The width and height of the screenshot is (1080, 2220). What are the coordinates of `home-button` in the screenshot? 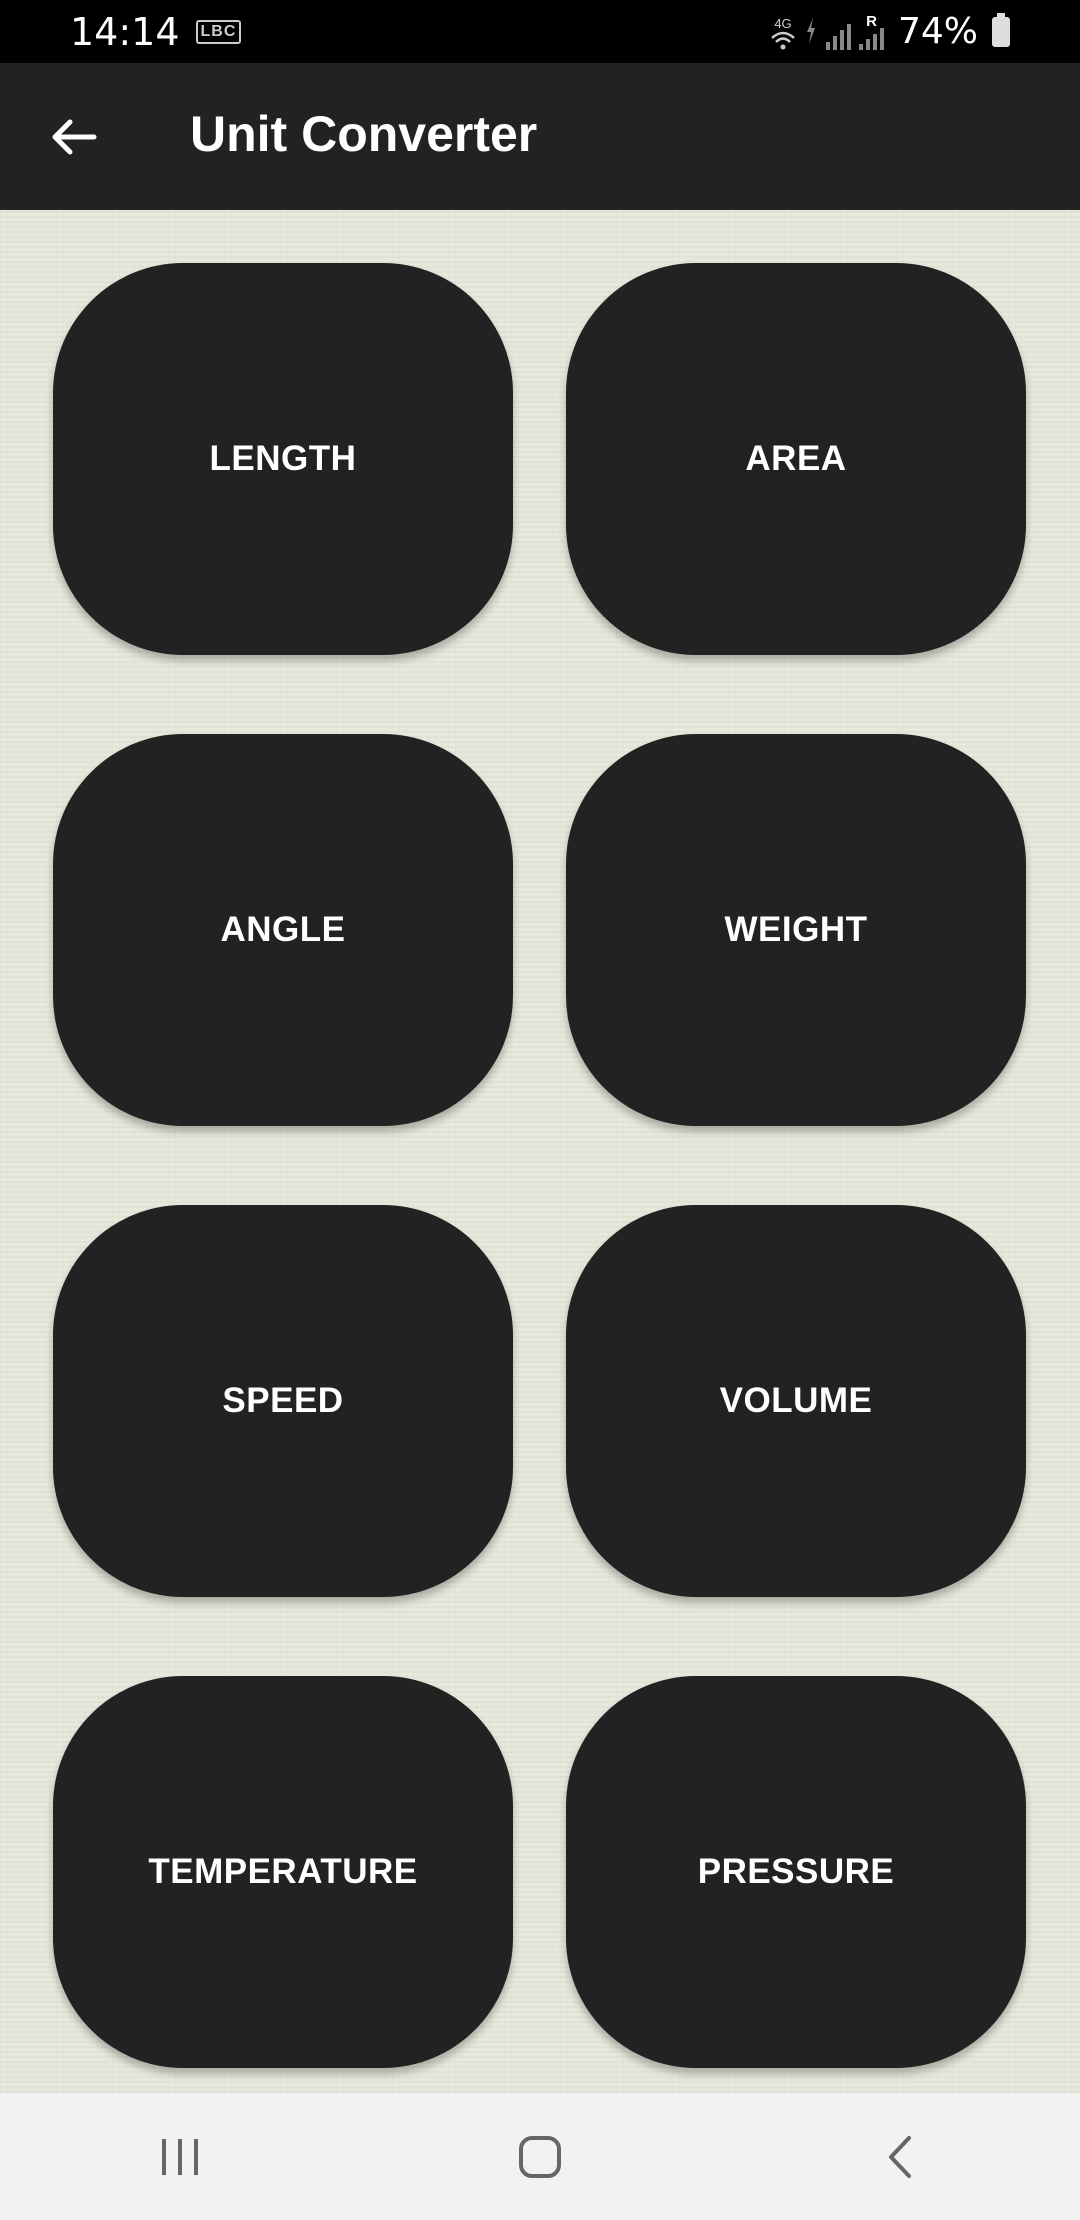 It's located at (540, 2157).